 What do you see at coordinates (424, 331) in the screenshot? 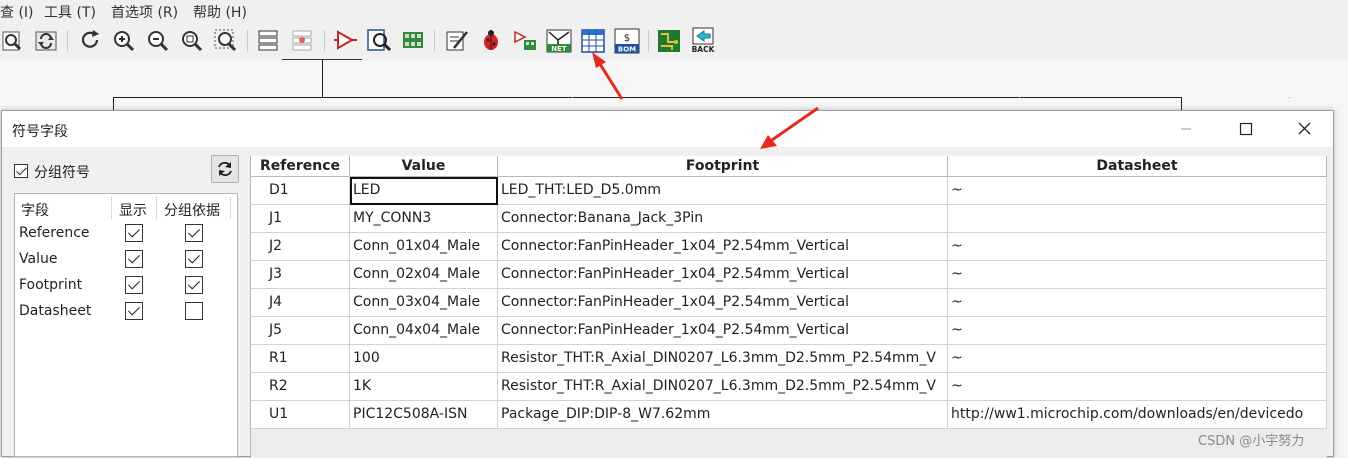
I see `cell-value: Conn_04x04_Male` at bounding box center [424, 331].